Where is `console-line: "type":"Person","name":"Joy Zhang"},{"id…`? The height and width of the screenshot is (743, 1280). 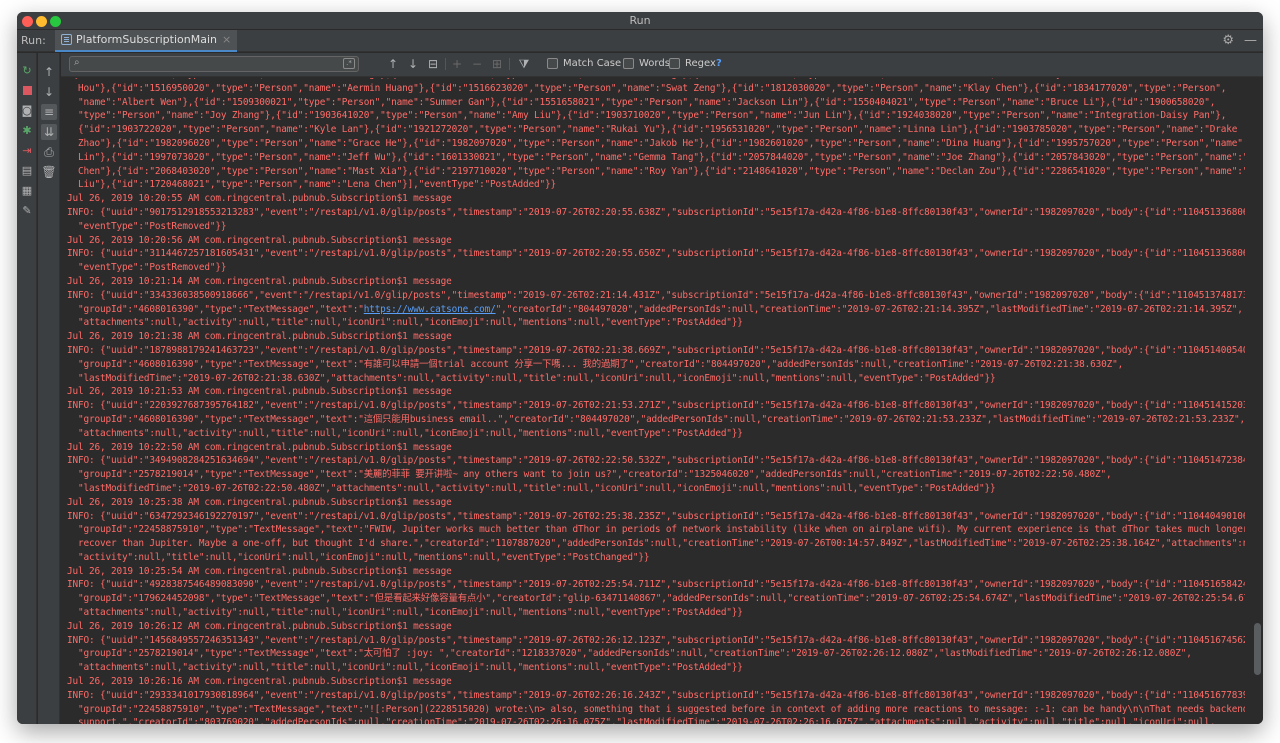 console-line: "type":"Person","name":"Joy Zhang"},{"id… is located at coordinates (647, 116).